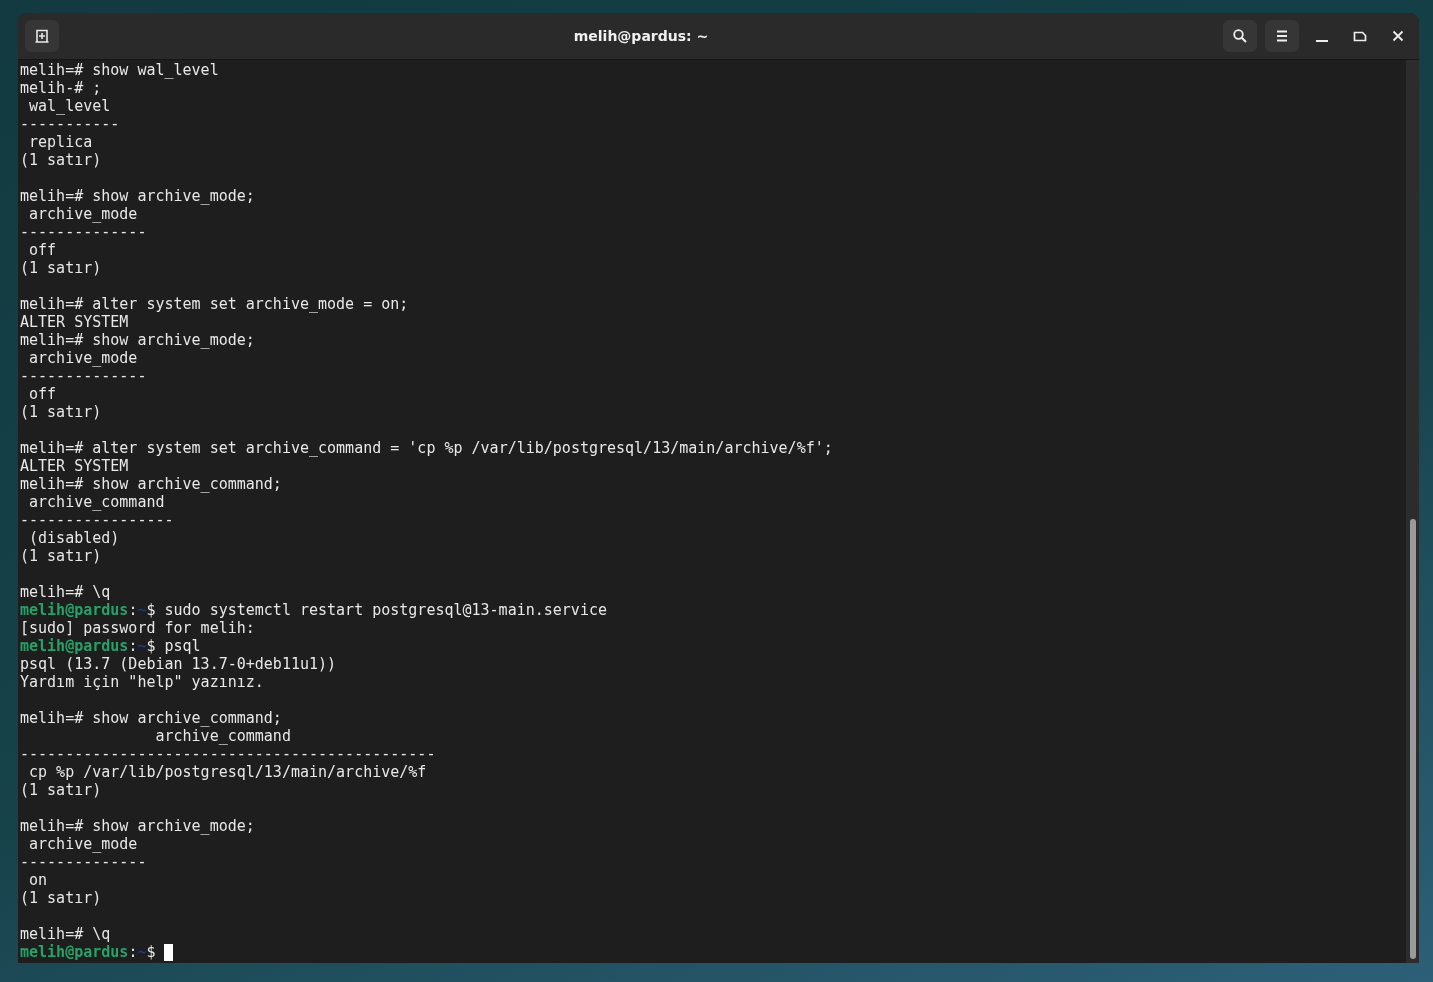 The image size is (1433, 982). What do you see at coordinates (70, 124) in the screenshot?
I see `terminal-line: -----------` at bounding box center [70, 124].